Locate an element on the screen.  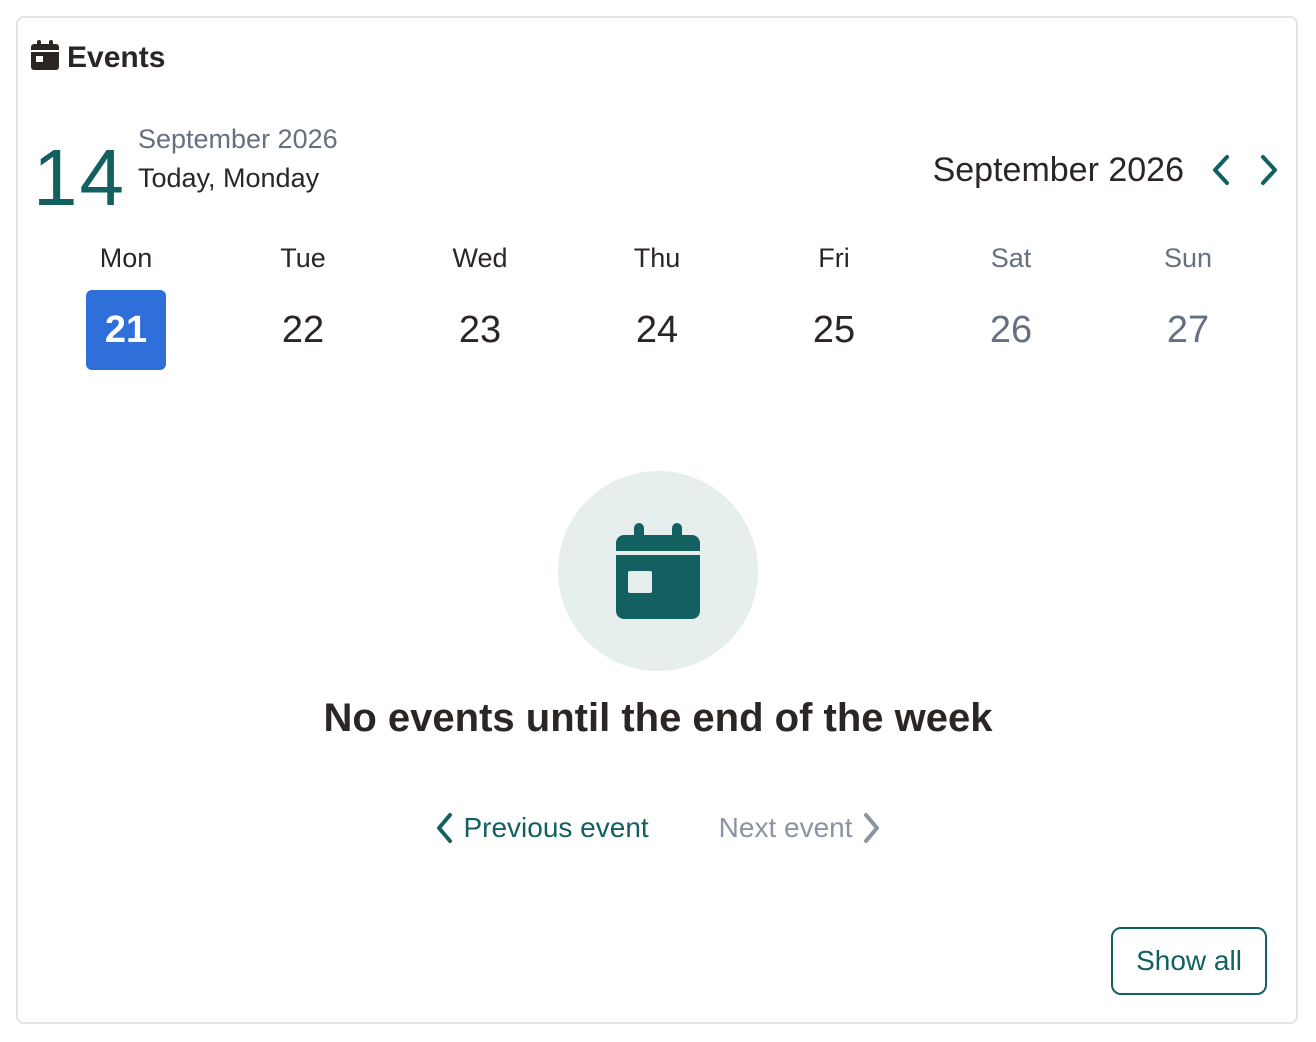
day-name: Sat is located at coordinates (1011, 258).